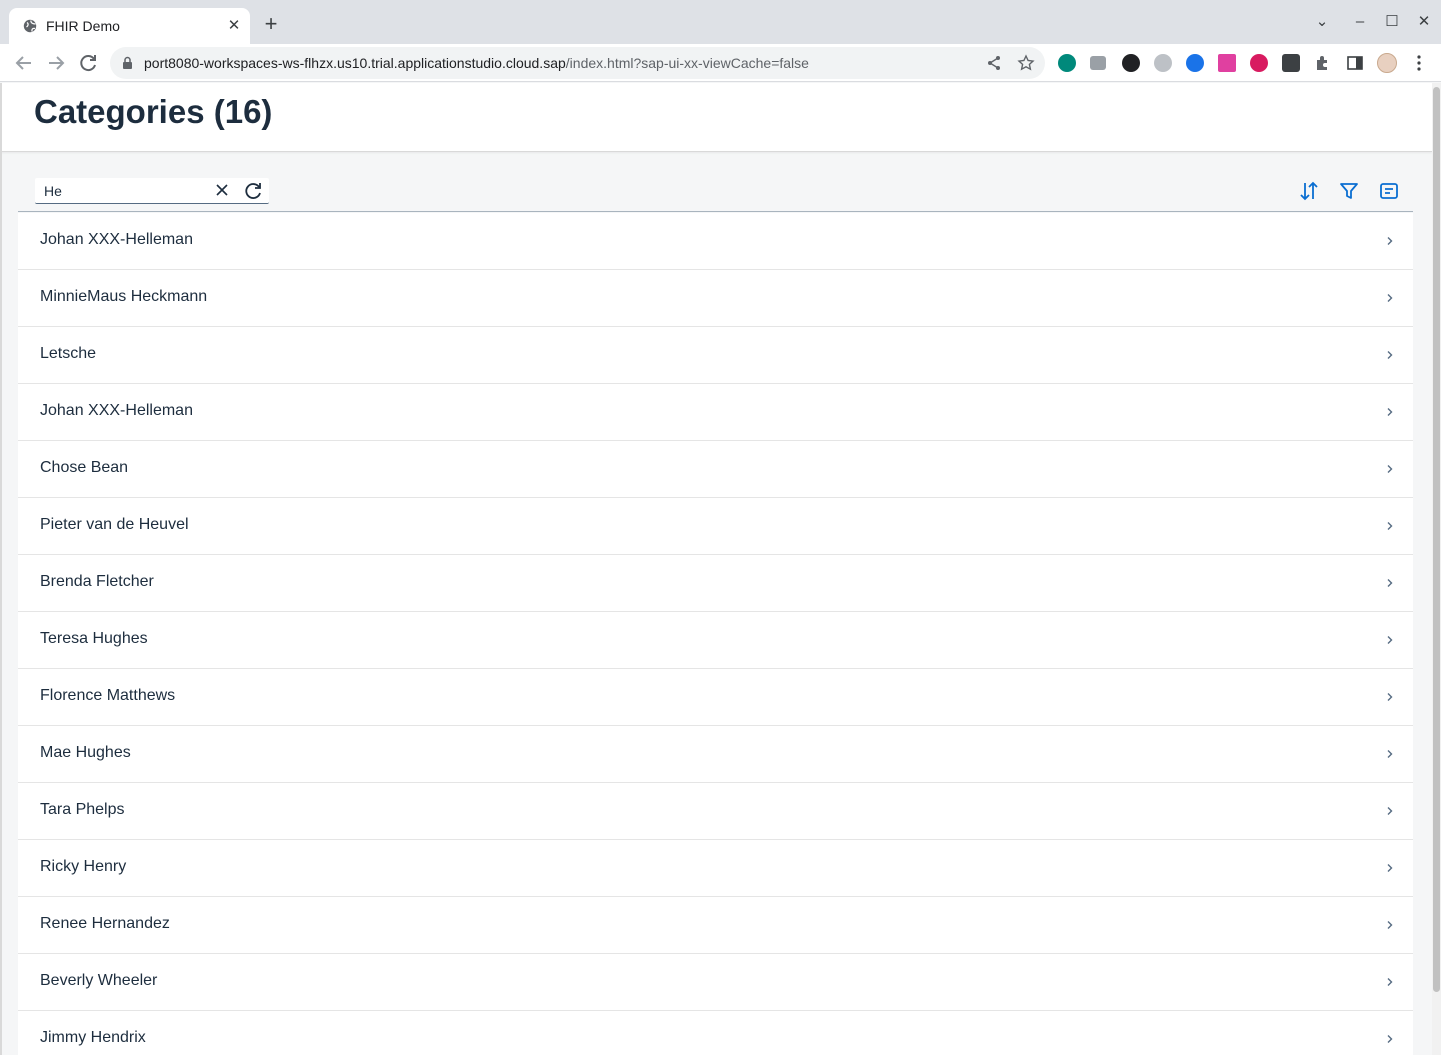 The height and width of the screenshot is (1055, 1441). I want to click on extension-gear-icon, so click(1163, 63).